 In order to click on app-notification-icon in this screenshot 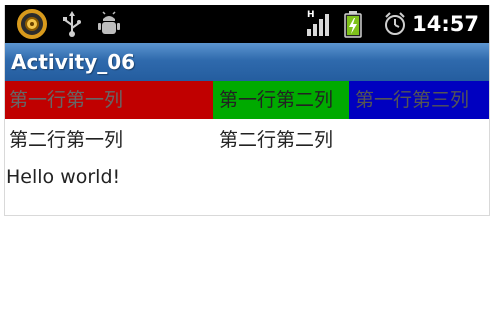, I will do `click(32, 24)`.